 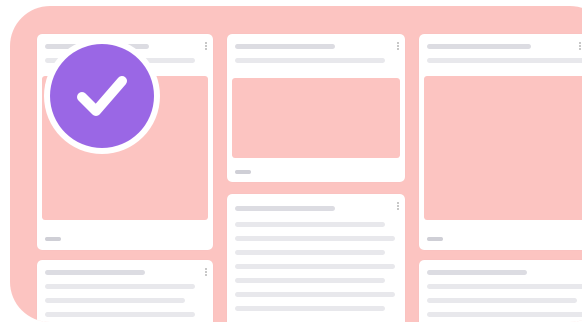 I want to click on selected-check-badge, so click(x=102, y=96).